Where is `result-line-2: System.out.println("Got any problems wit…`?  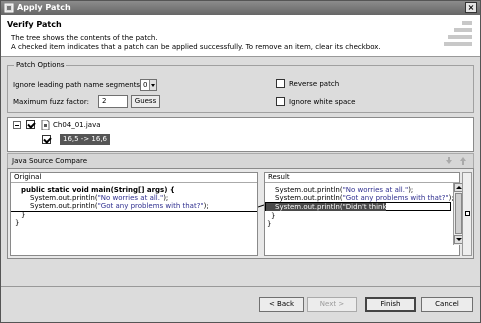
result-line-2: System.out.println("Got any problems wit… is located at coordinates (364, 198).